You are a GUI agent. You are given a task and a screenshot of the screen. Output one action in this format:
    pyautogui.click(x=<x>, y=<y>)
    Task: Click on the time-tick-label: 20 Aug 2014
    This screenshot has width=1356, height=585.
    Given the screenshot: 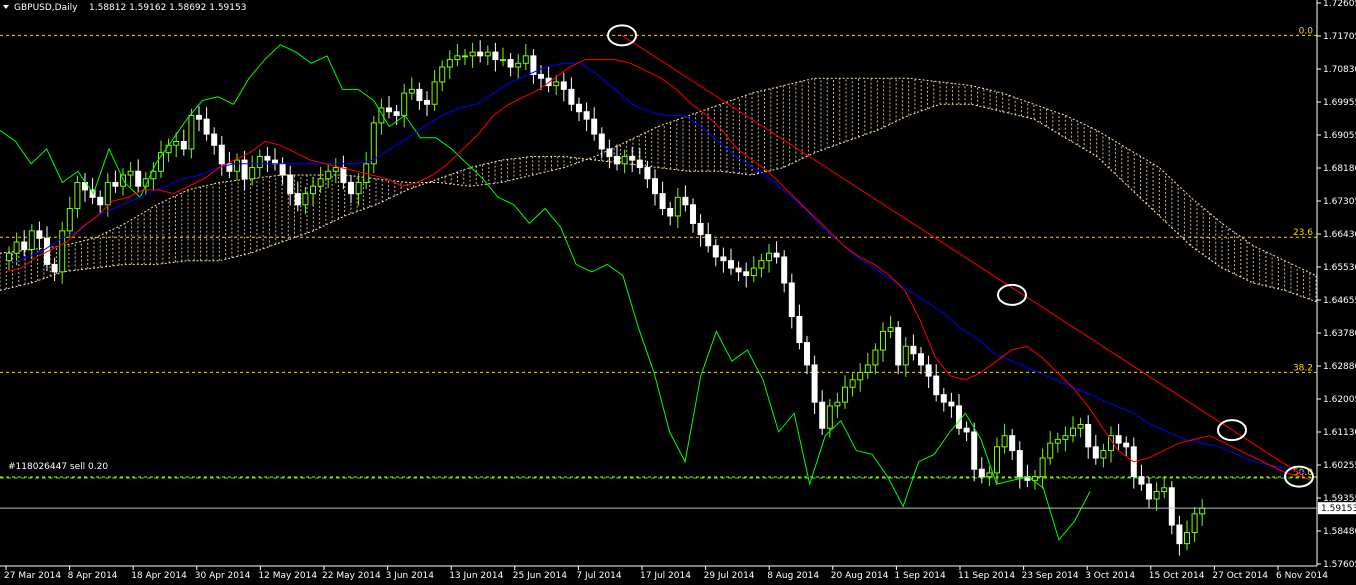 What is the action you would take?
    pyautogui.click(x=860, y=576)
    